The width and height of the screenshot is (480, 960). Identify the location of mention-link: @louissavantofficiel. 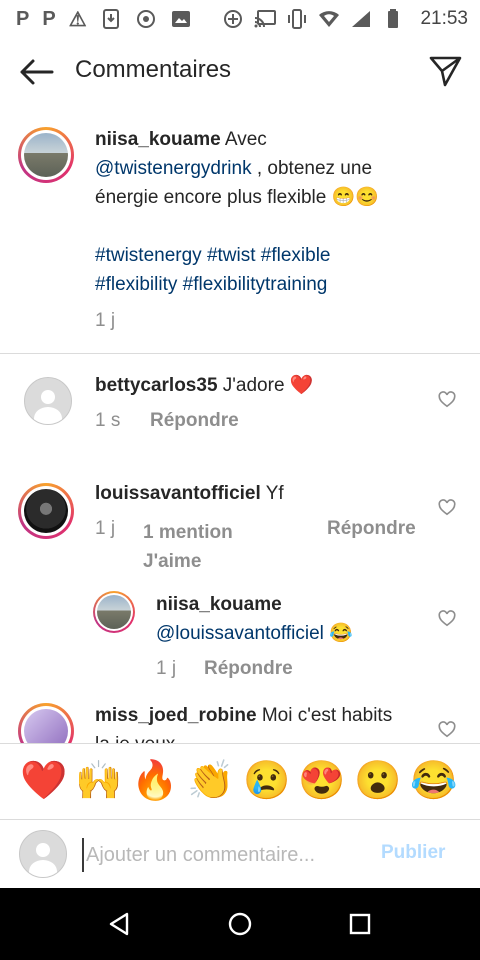
(240, 633).